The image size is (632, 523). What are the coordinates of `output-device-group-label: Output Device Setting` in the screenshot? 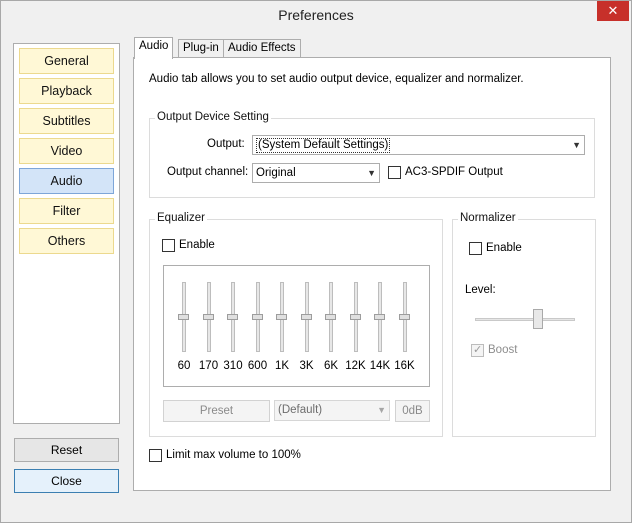 It's located at (213, 117).